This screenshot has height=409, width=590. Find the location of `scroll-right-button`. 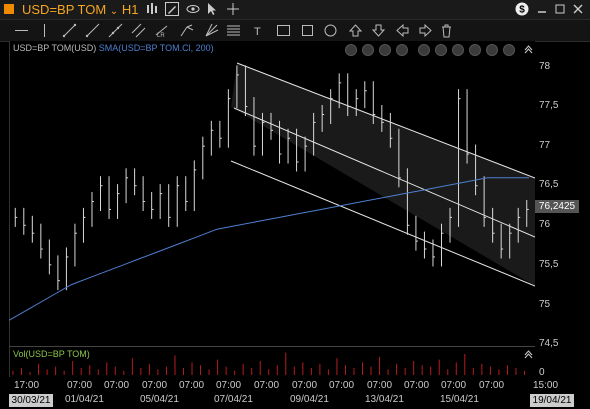

scroll-right-button is located at coordinates (509, 50).